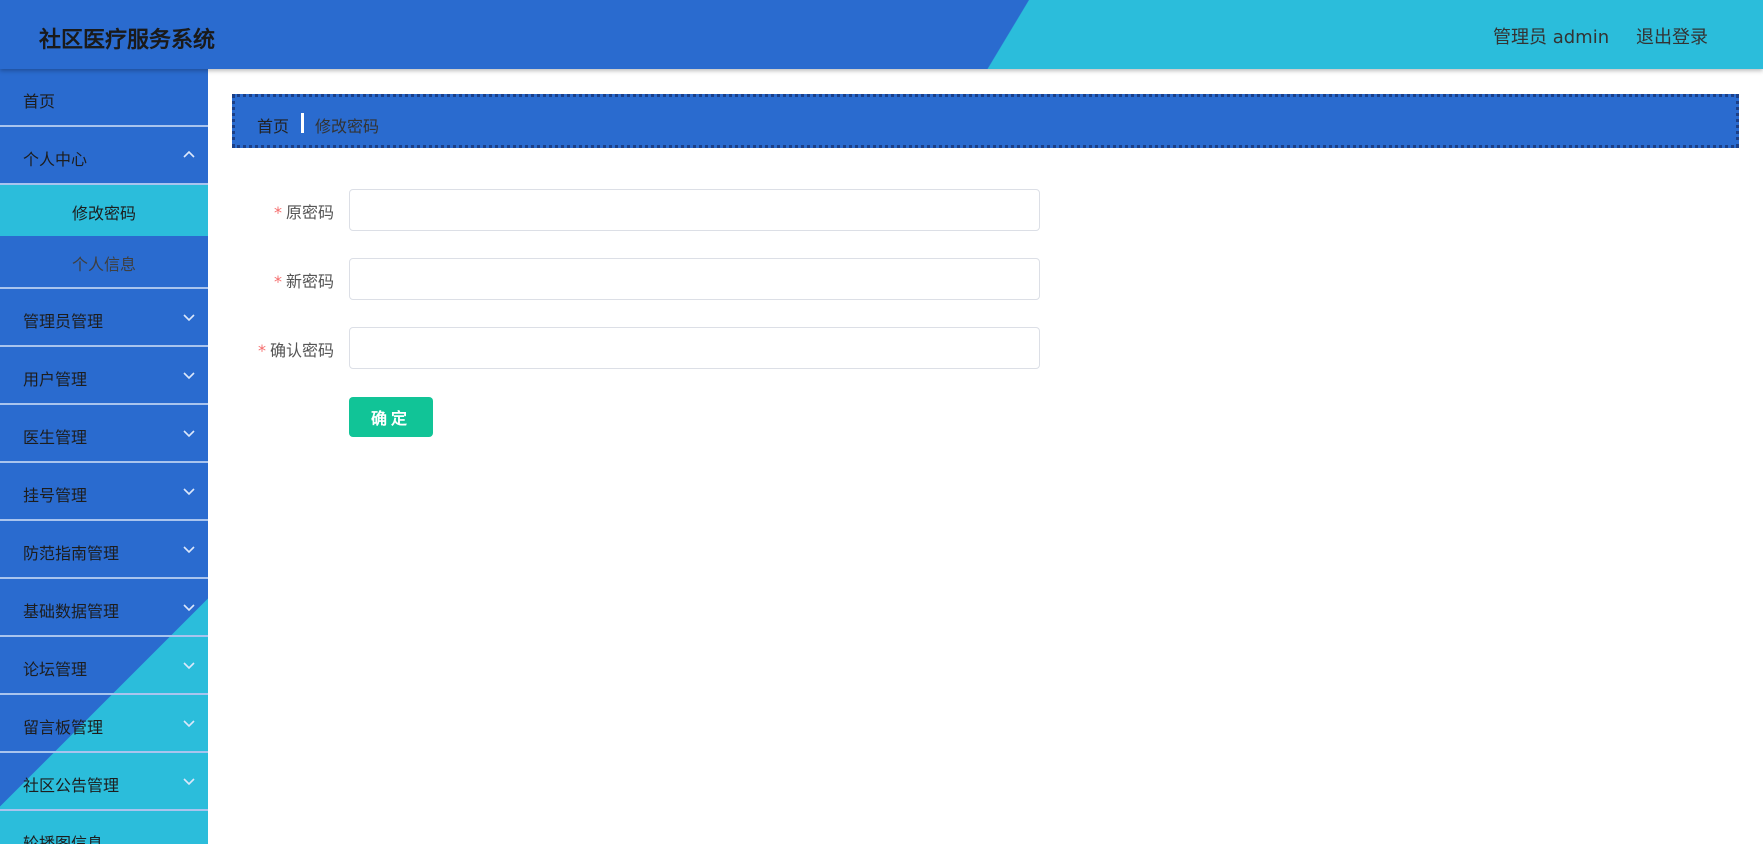 The width and height of the screenshot is (1763, 844). What do you see at coordinates (302, 123) in the screenshot?
I see `breadcrumb-separator` at bounding box center [302, 123].